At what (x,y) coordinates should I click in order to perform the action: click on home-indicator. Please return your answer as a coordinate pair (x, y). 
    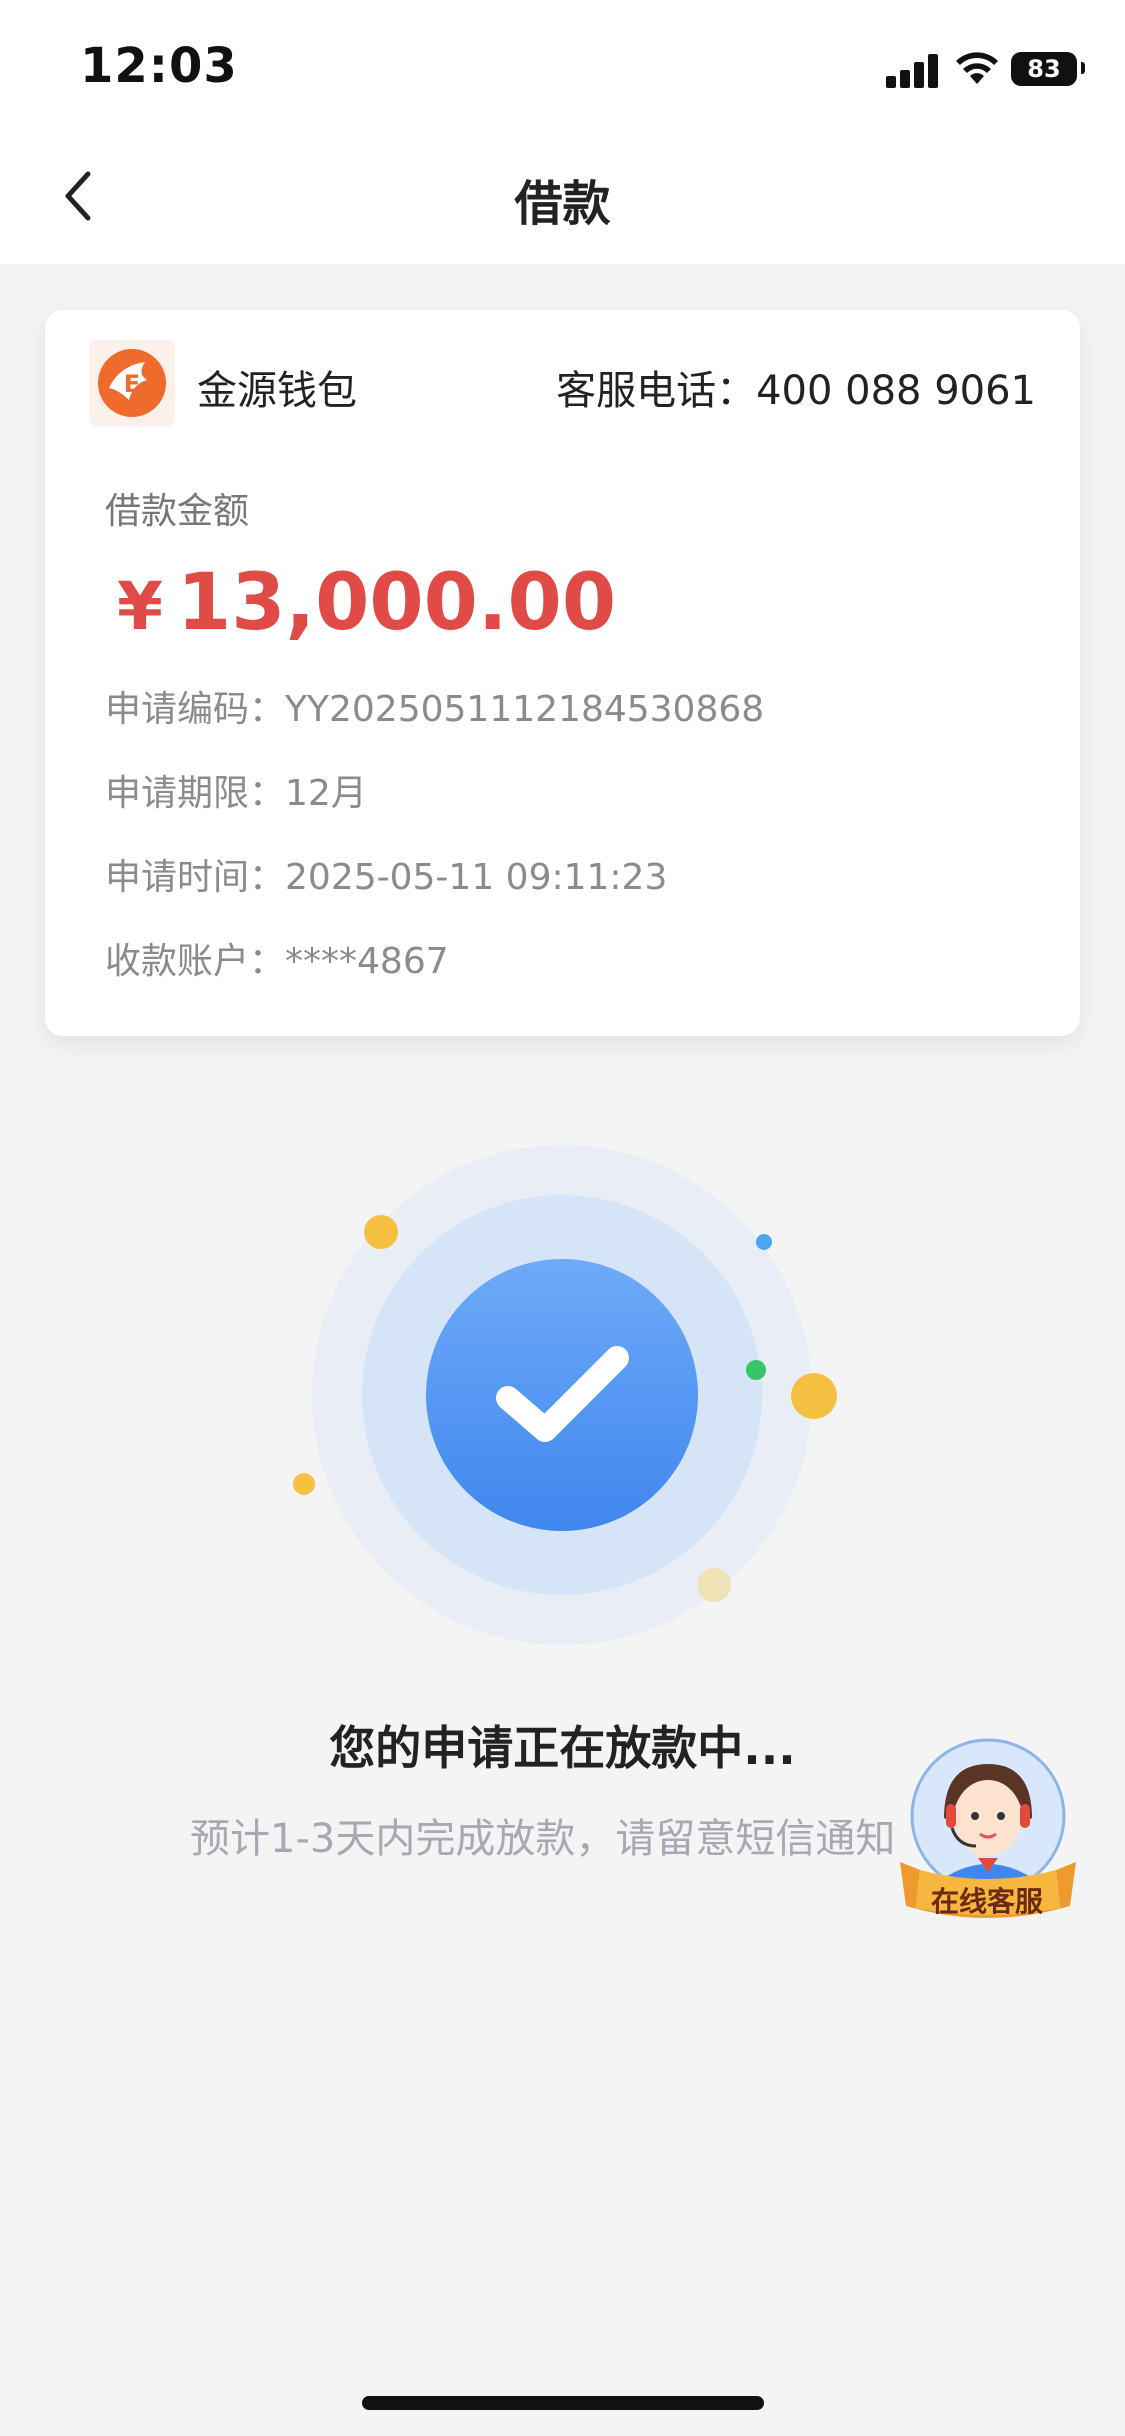
    Looking at the image, I should click on (563, 2403).